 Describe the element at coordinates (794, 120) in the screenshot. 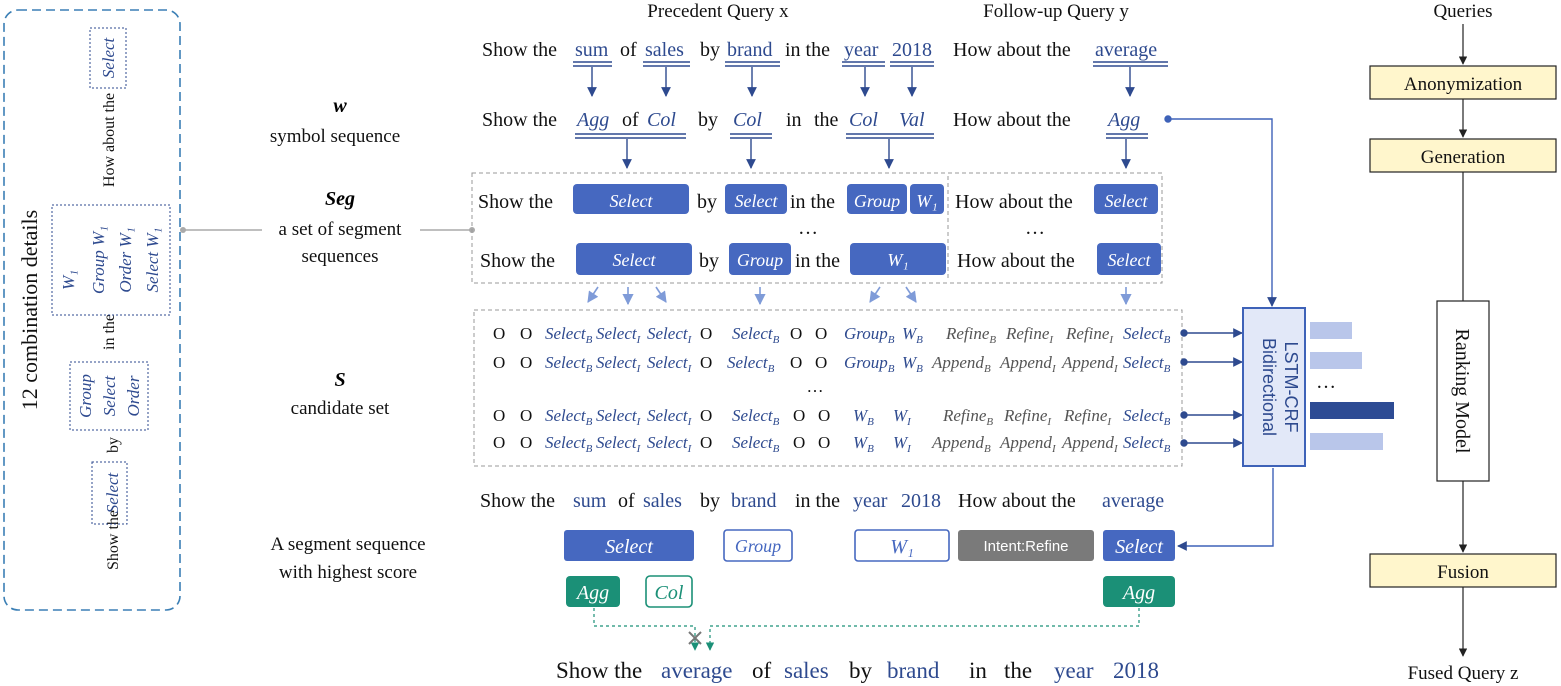

I see `w-in: in` at that location.